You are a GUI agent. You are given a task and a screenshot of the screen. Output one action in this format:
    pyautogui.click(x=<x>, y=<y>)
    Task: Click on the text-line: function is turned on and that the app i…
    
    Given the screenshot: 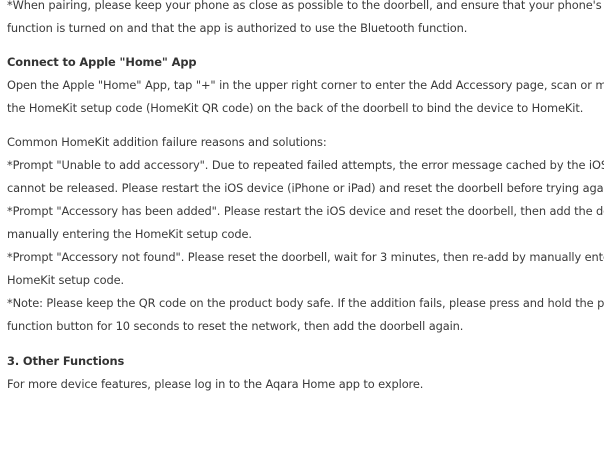 What is the action you would take?
    pyautogui.click(x=237, y=28)
    